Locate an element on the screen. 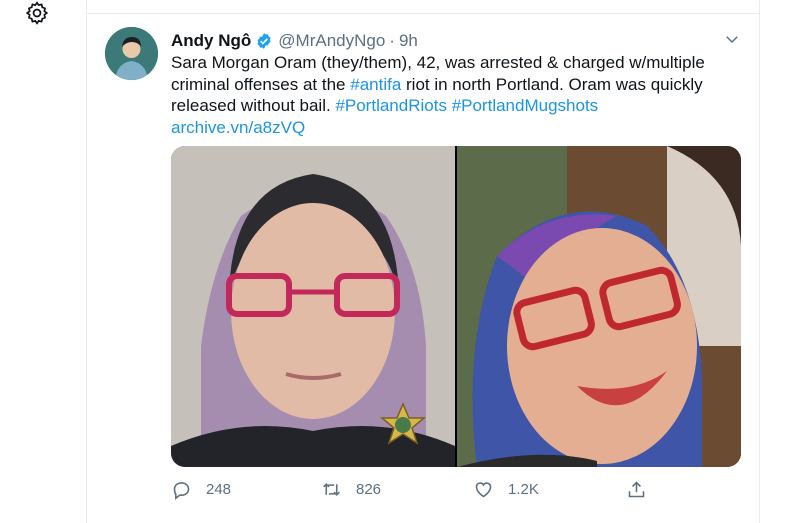 This screenshot has height=523, width=800. tweet-actions: 248 826 1.2K is located at coordinates (456, 489).